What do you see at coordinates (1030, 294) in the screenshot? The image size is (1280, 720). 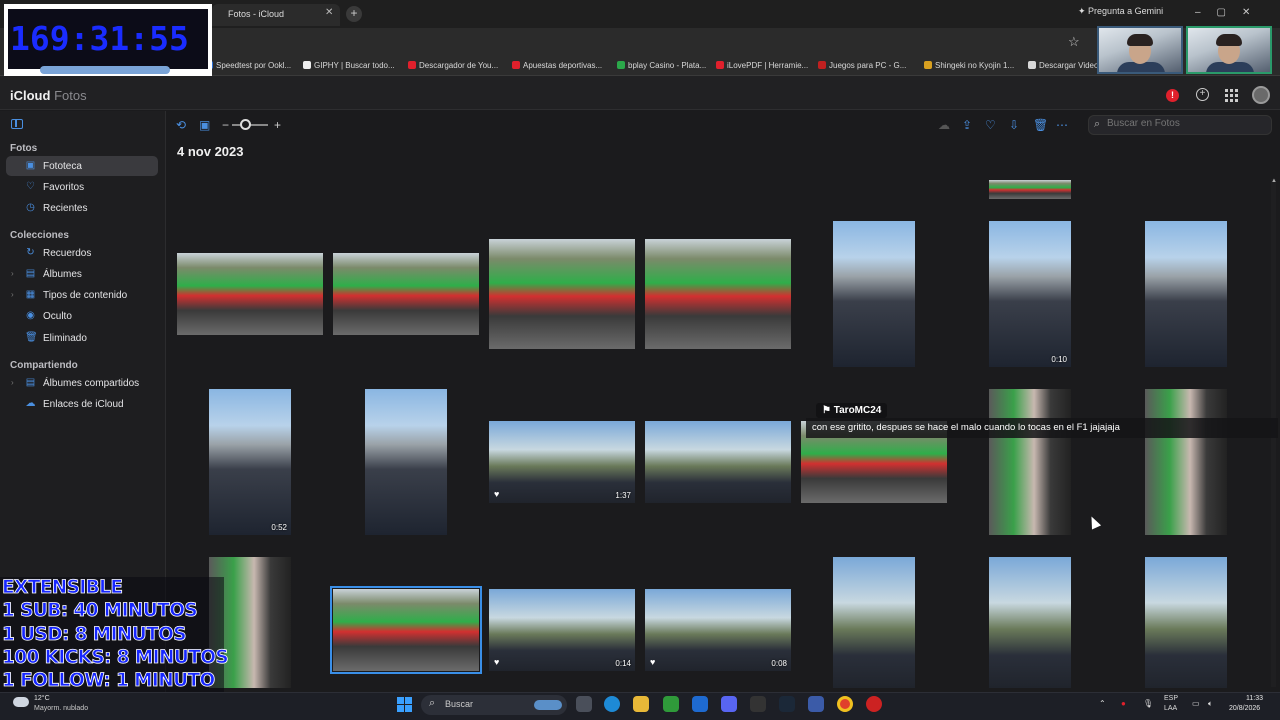 I see `video-thumbnail: 0:10` at bounding box center [1030, 294].